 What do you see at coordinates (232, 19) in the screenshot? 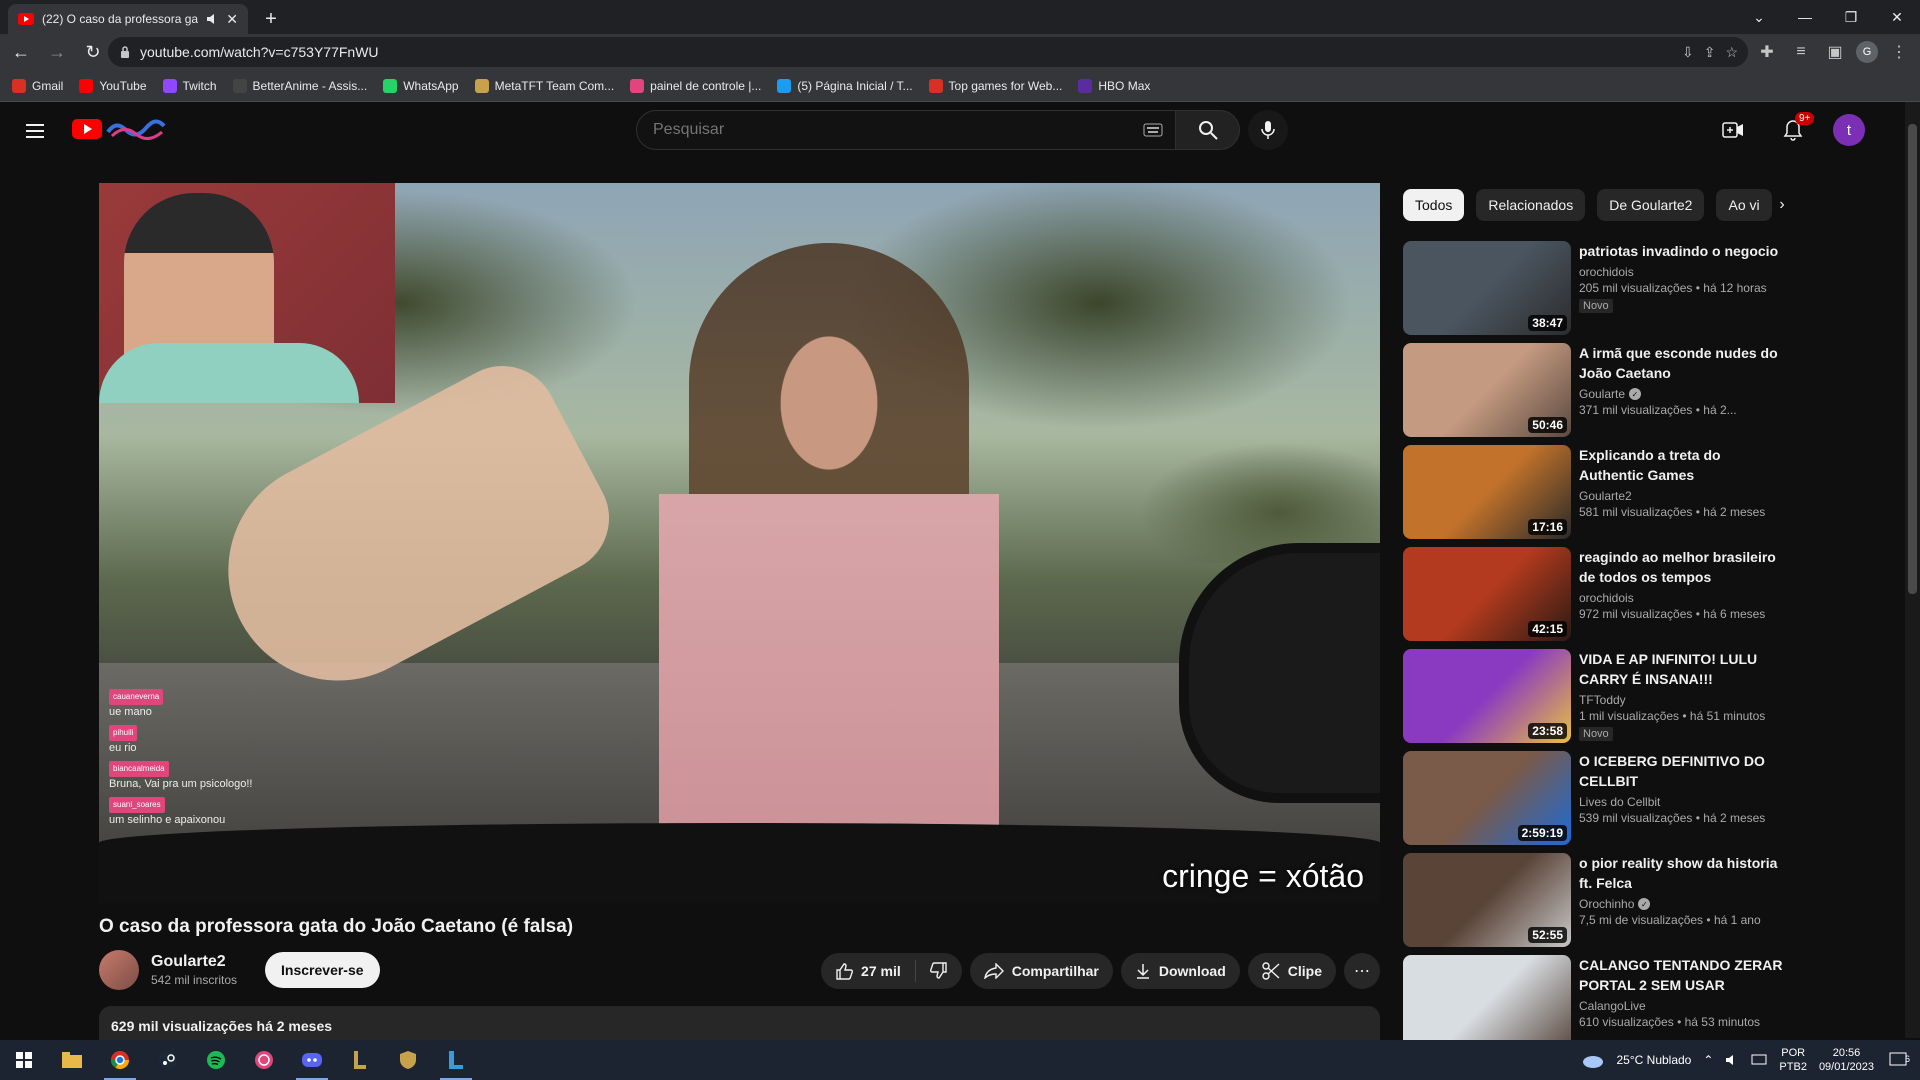
I see `close-tab-icon: ✕` at bounding box center [232, 19].